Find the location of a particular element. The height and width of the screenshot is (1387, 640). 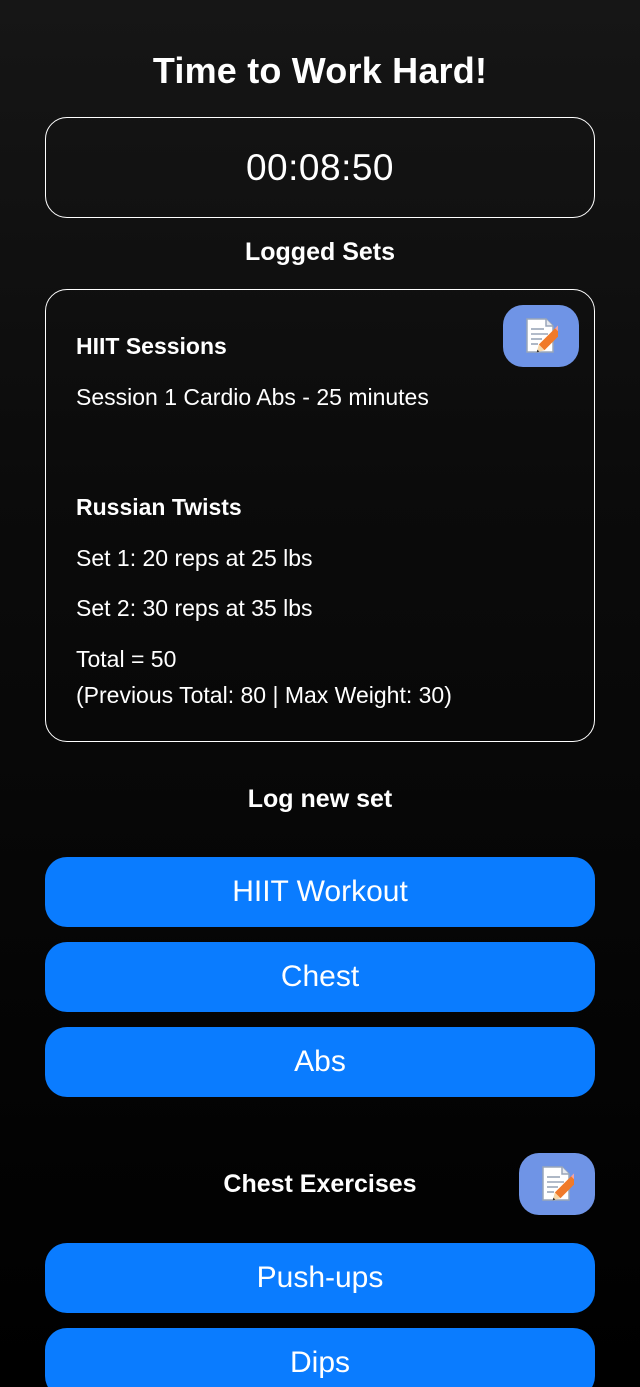

edit-logged-sets-button is located at coordinates (541, 336).